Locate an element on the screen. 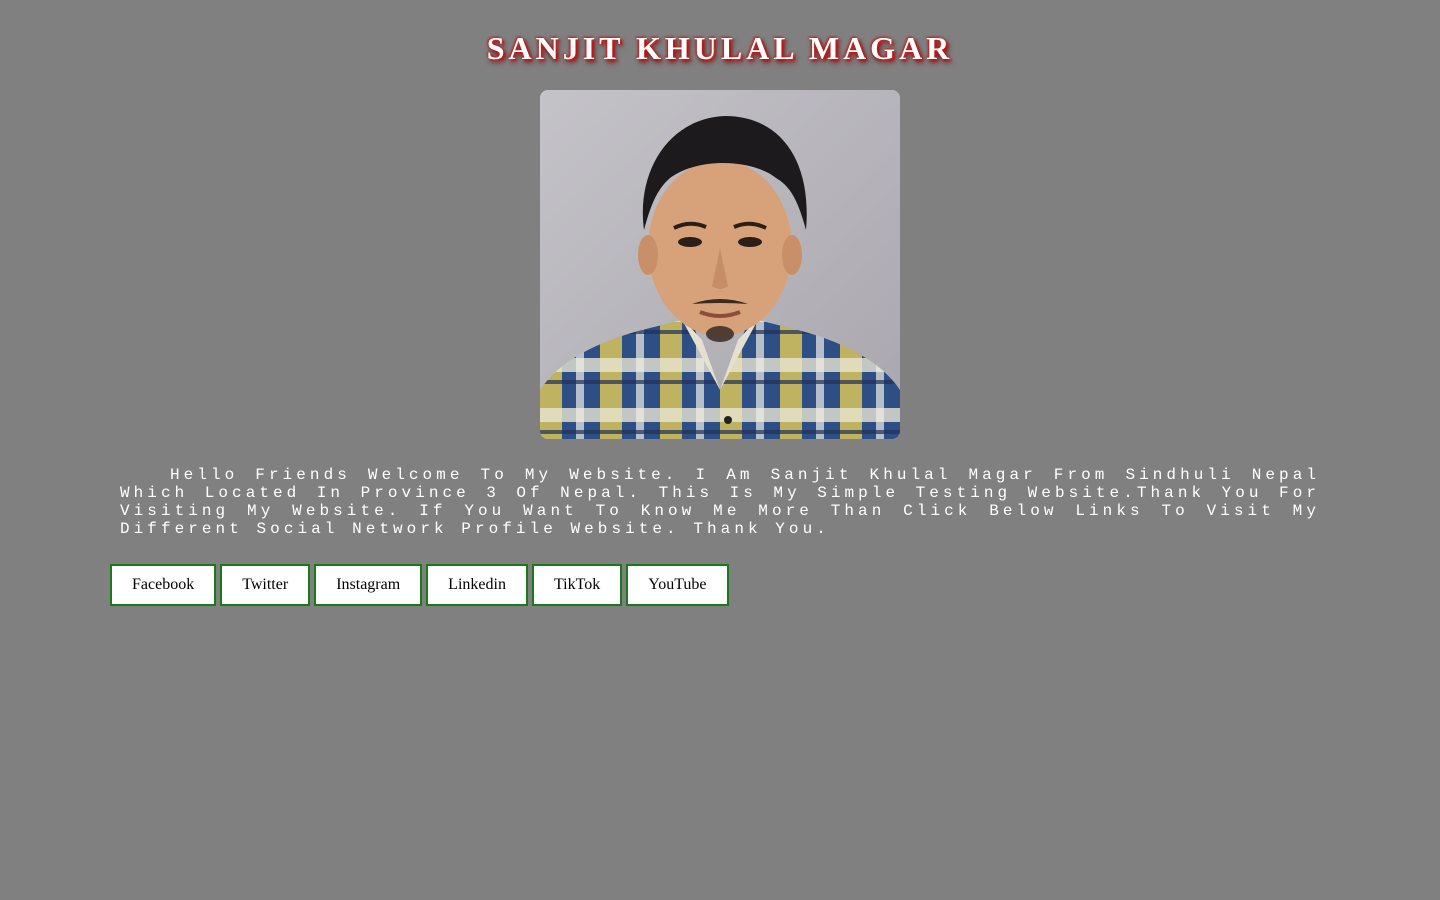 The height and width of the screenshot is (900, 1440). page-title: SANJIT KHULAL MAGAR is located at coordinates (720, 48).